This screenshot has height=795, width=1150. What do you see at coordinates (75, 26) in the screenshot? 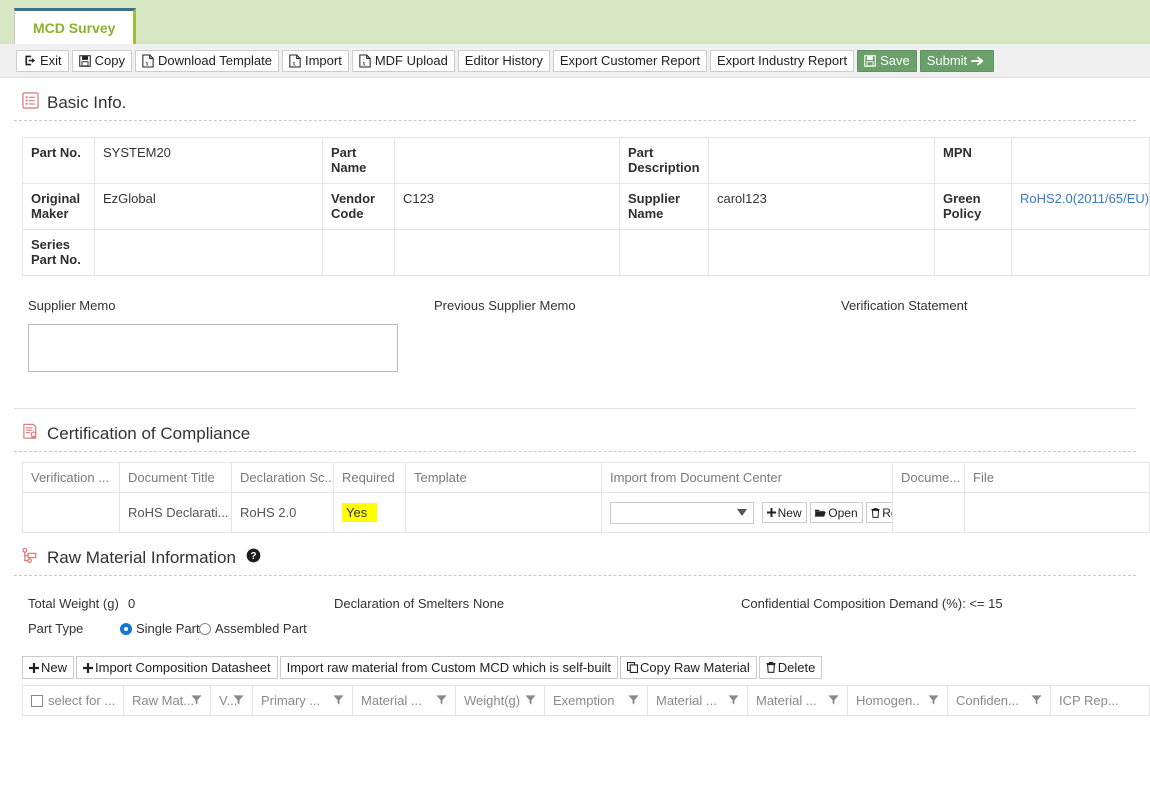
I see `tab-mcd-survey: MCD Survey` at bounding box center [75, 26].